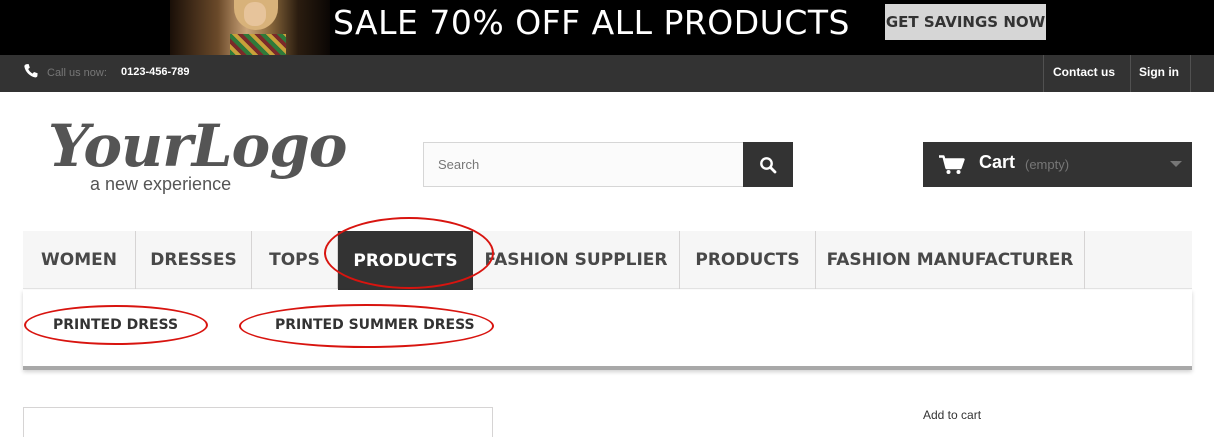 The height and width of the screenshot is (437, 1214). I want to click on menu-item-fashion-manufacturer: FASHION MANUFACTURER, so click(950, 260).